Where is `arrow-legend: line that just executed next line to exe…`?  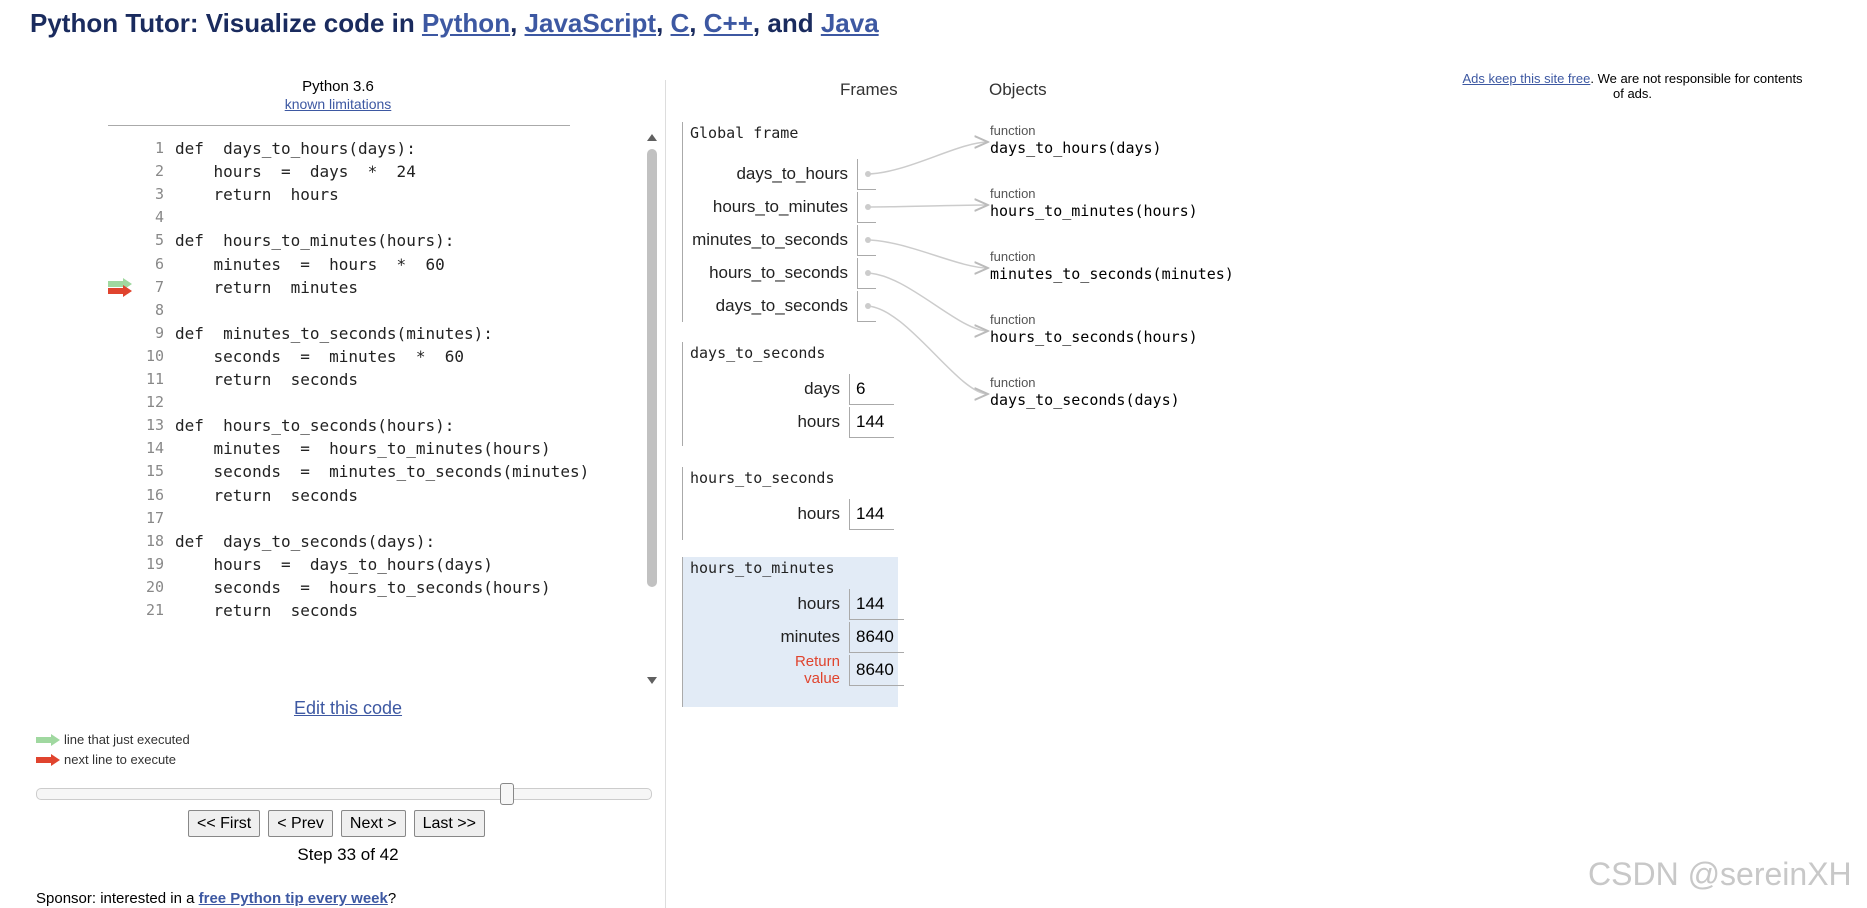
arrow-legend: line that just executed next line to exe… is located at coordinates (113, 750).